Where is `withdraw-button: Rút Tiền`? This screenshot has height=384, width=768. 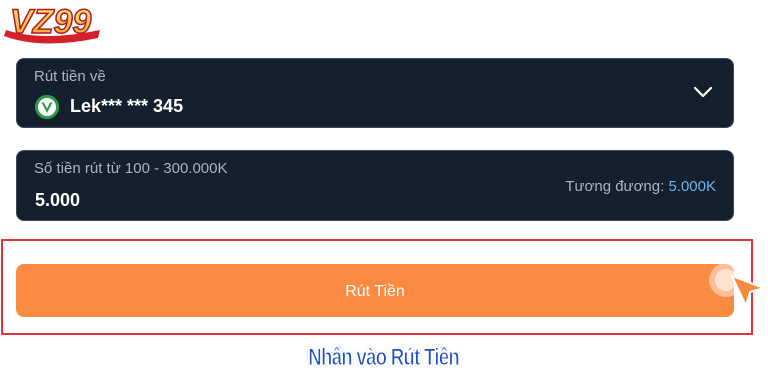
withdraw-button: Rút Tiền is located at coordinates (375, 290).